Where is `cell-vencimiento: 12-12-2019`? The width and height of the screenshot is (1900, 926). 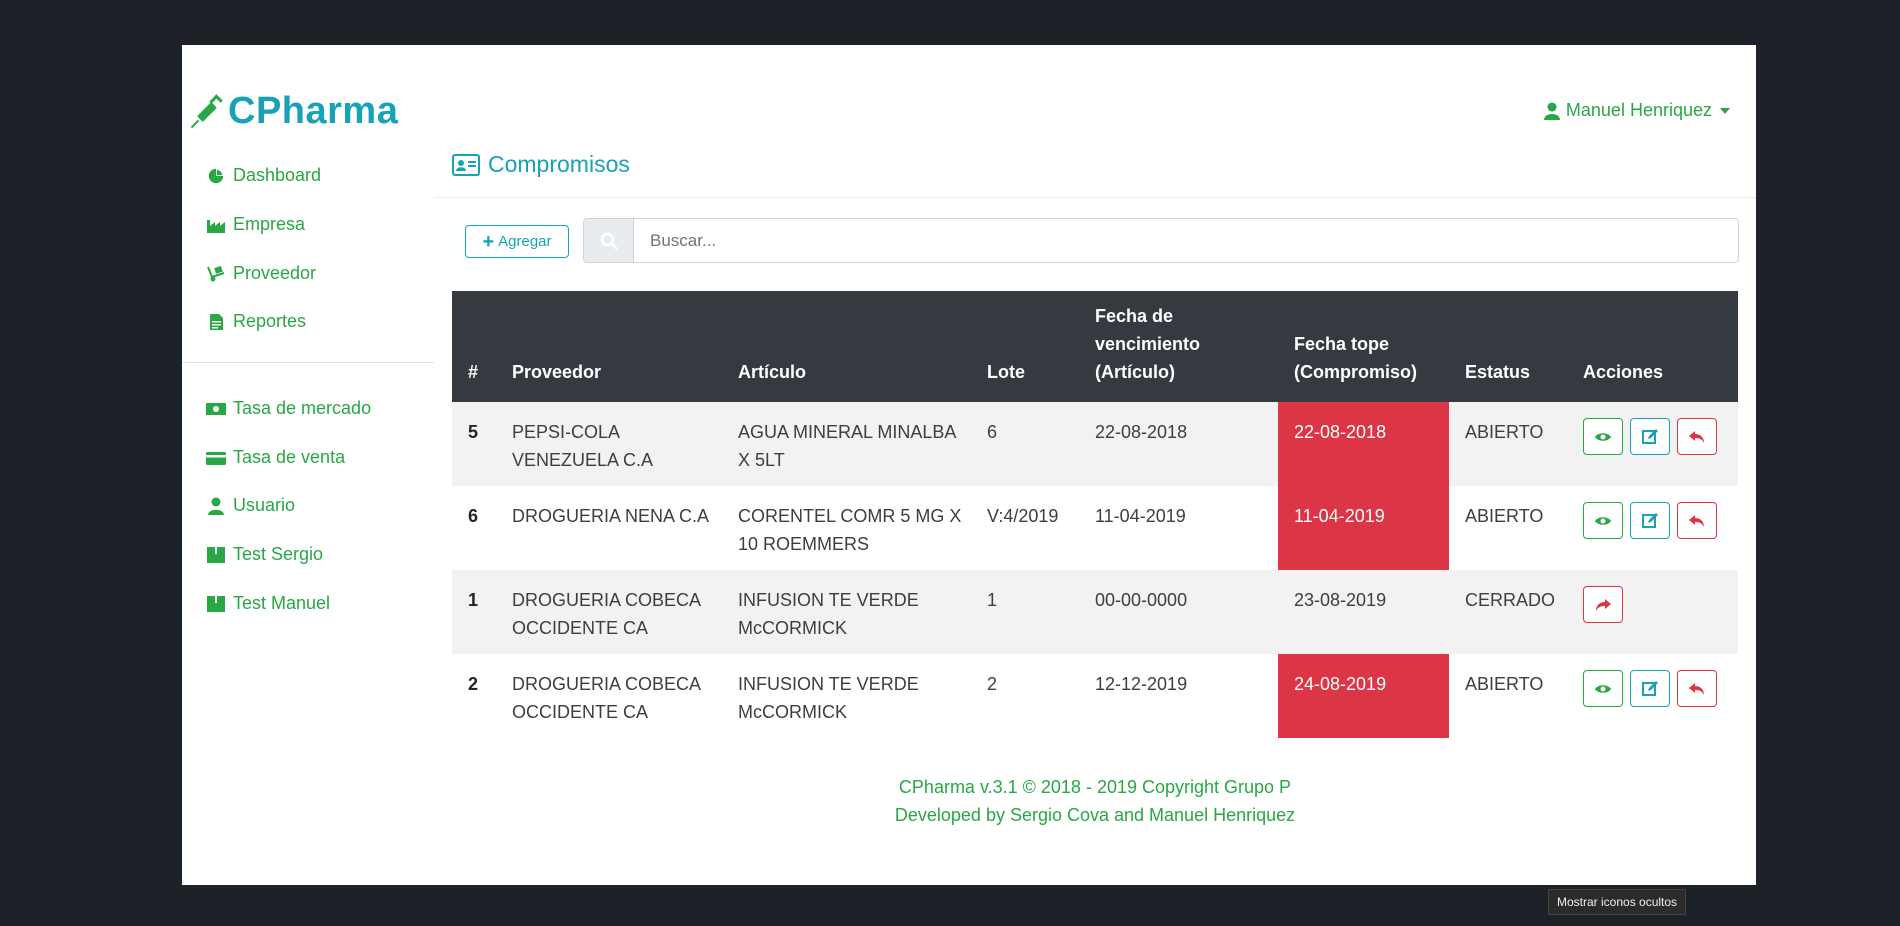 cell-vencimiento: 12-12-2019 is located at coordinates (1178, 696).